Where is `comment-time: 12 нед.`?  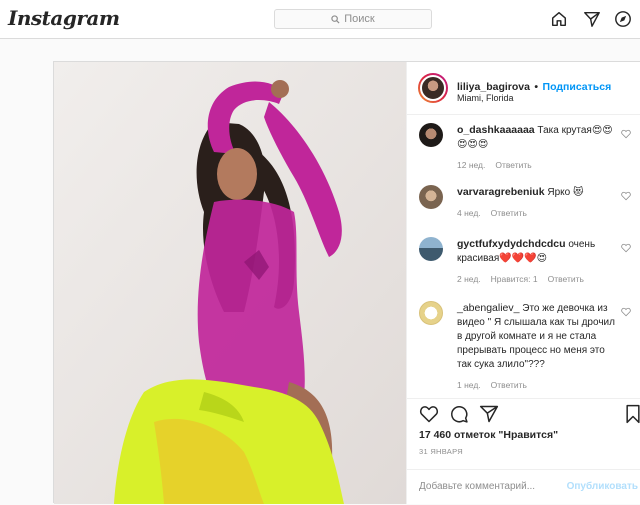 comment-time: 12 нед. is located at coordinates (471, 165).